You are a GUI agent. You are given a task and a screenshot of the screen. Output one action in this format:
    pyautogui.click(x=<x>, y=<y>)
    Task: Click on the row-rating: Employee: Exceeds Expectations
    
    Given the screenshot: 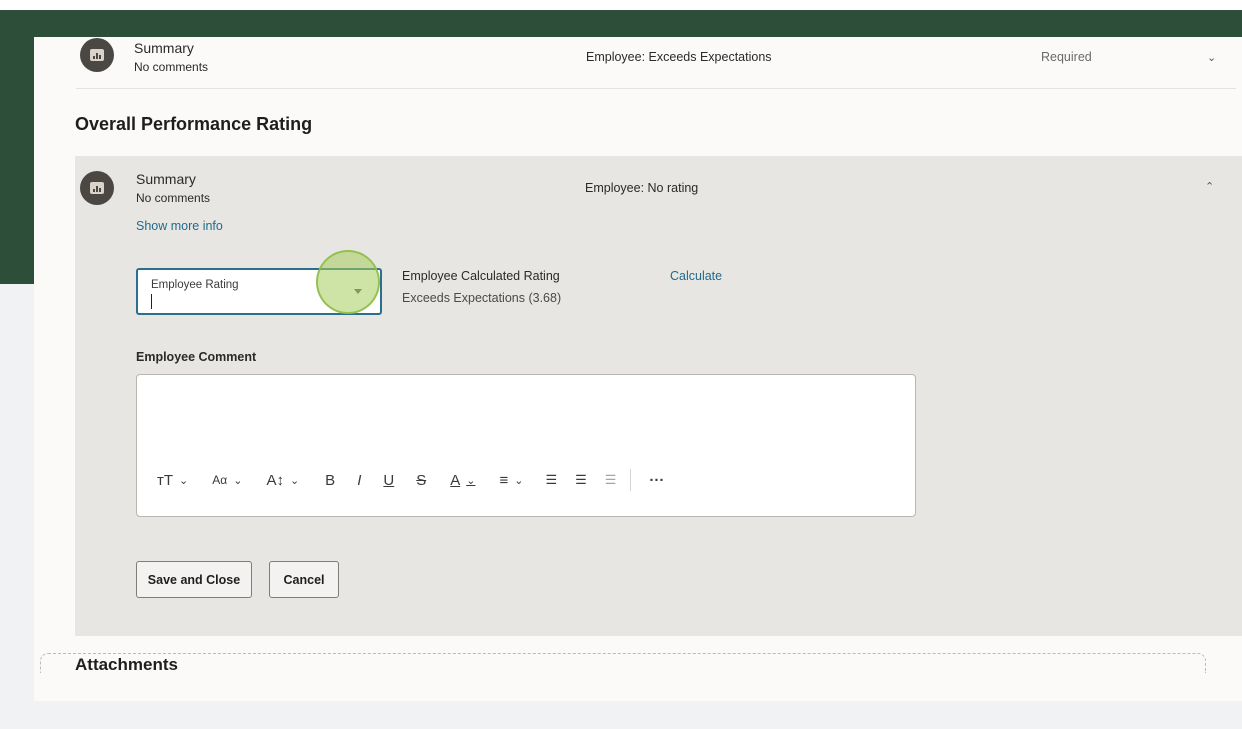 What is the action you would take?
    pyautogui.click(x=679, y=57)
    